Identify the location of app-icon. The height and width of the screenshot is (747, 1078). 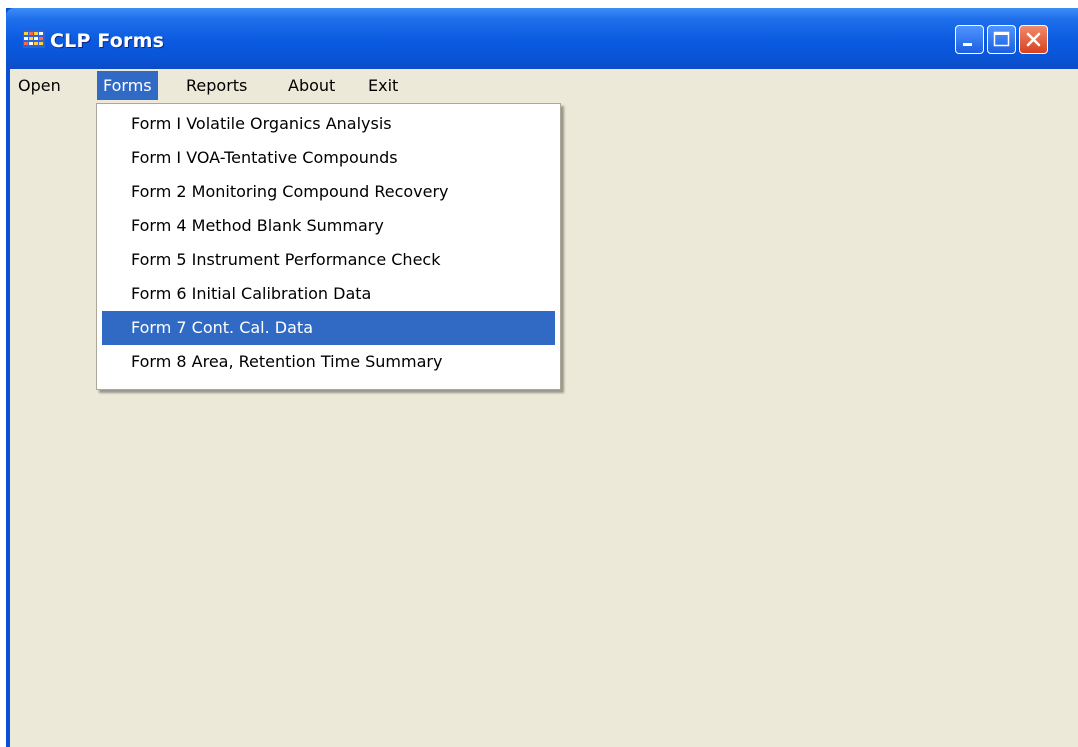
(34, 39).